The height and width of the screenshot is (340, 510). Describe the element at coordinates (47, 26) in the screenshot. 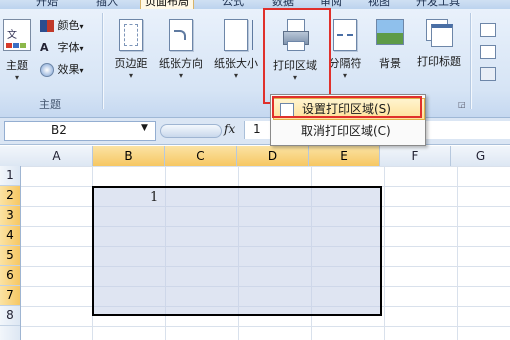

I see `palette-icon` at that location.